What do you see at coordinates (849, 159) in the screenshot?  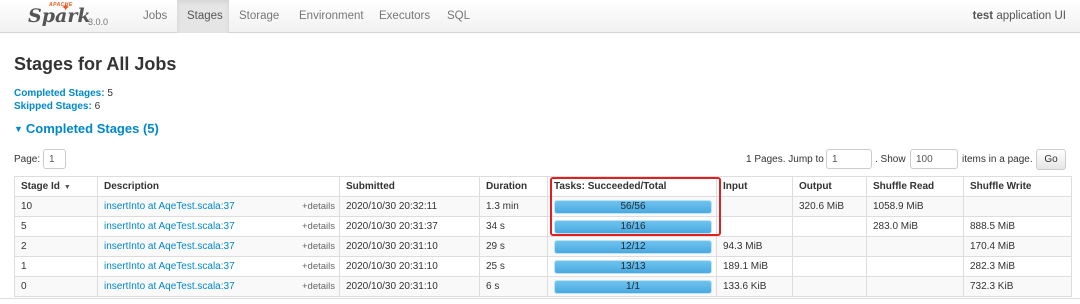 I see `jump-to-page-input` at bounding box center [849, 159].